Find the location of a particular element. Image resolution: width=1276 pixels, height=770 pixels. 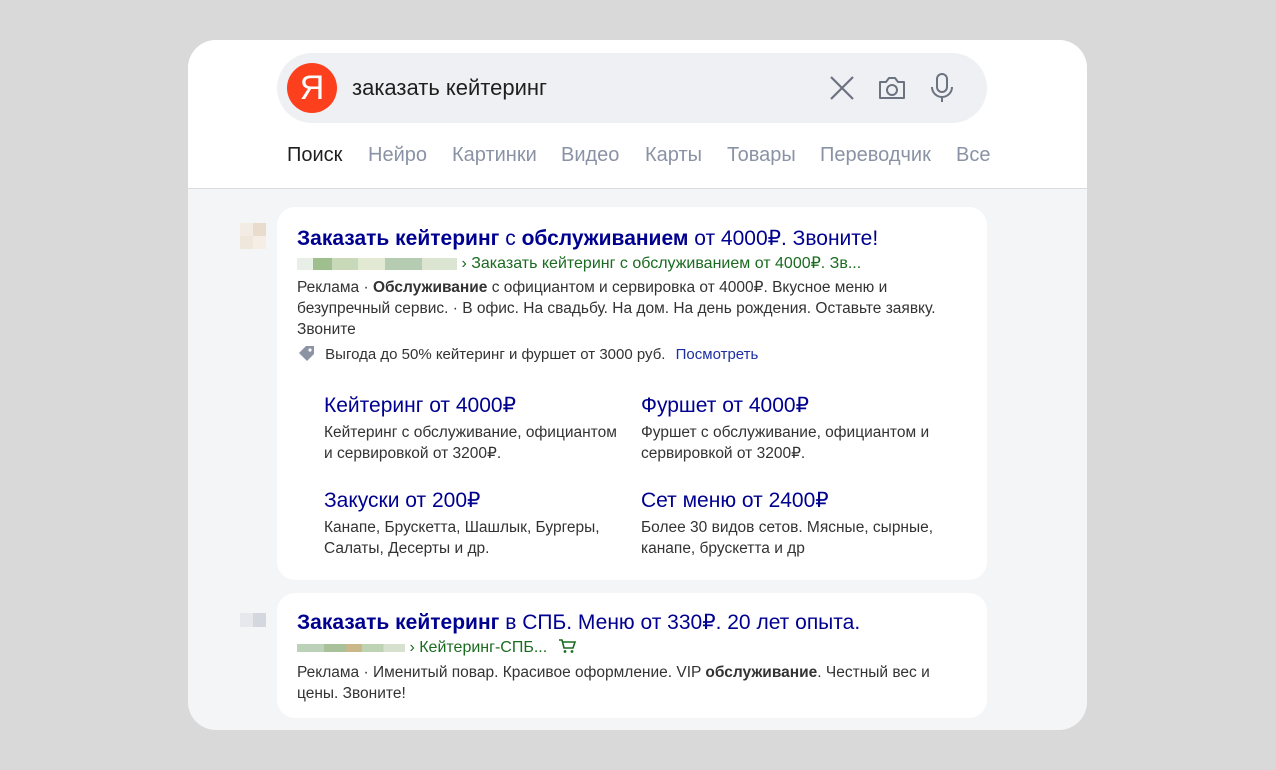

sitelink-title: Закуски от 200₽ is located at coordinates (474, 501).